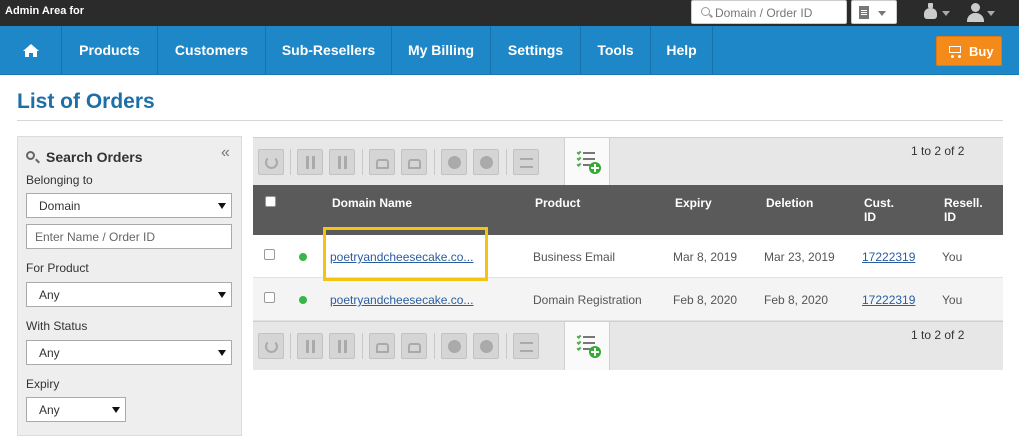 Image resolution: width=1019 pixels, height=436 pixels. I want to click on pagination-info-top: 1 to 2 of 2, so click(938, 151).